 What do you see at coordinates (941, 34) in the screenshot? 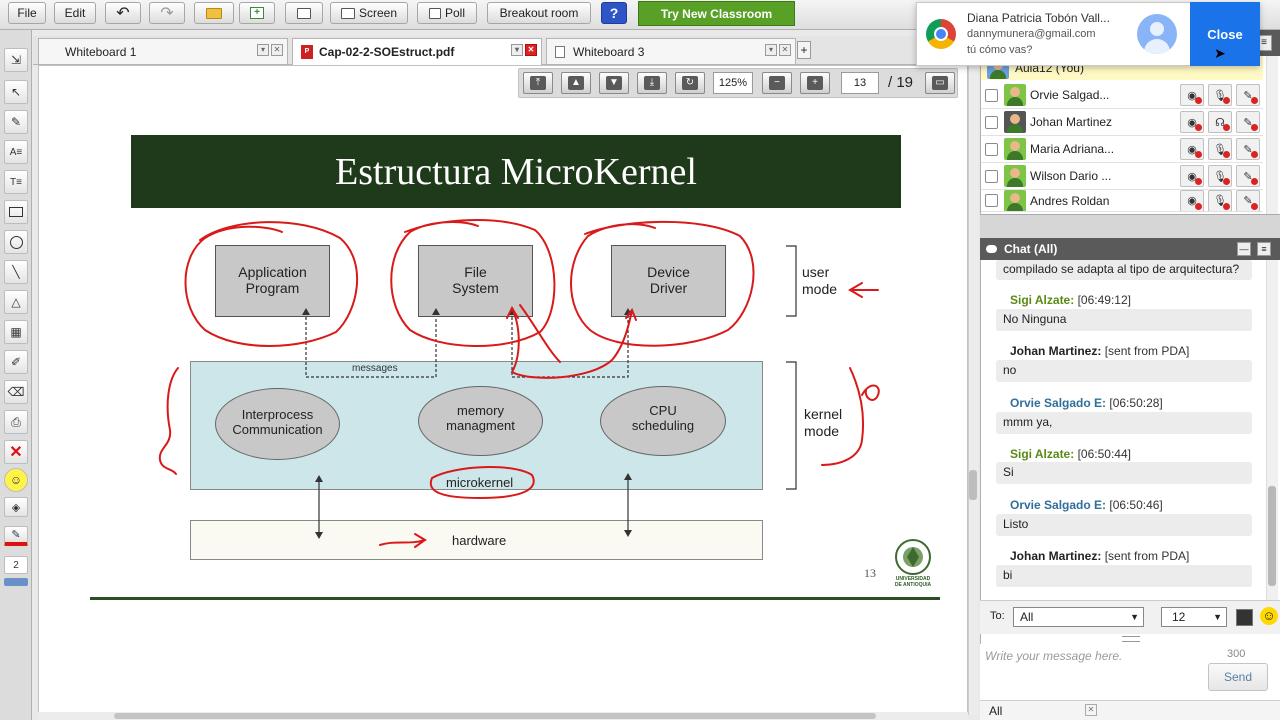
I see `chrome-logo-icon` at bounding box center [941, 34].